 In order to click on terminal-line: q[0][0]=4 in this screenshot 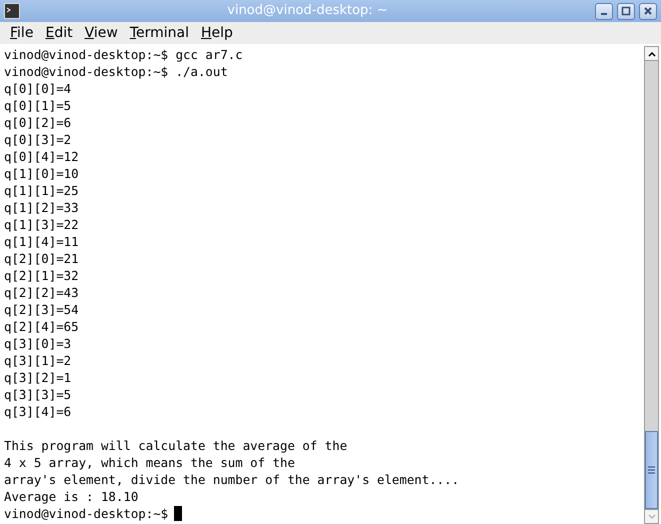, I will do `click(38, 88)`.